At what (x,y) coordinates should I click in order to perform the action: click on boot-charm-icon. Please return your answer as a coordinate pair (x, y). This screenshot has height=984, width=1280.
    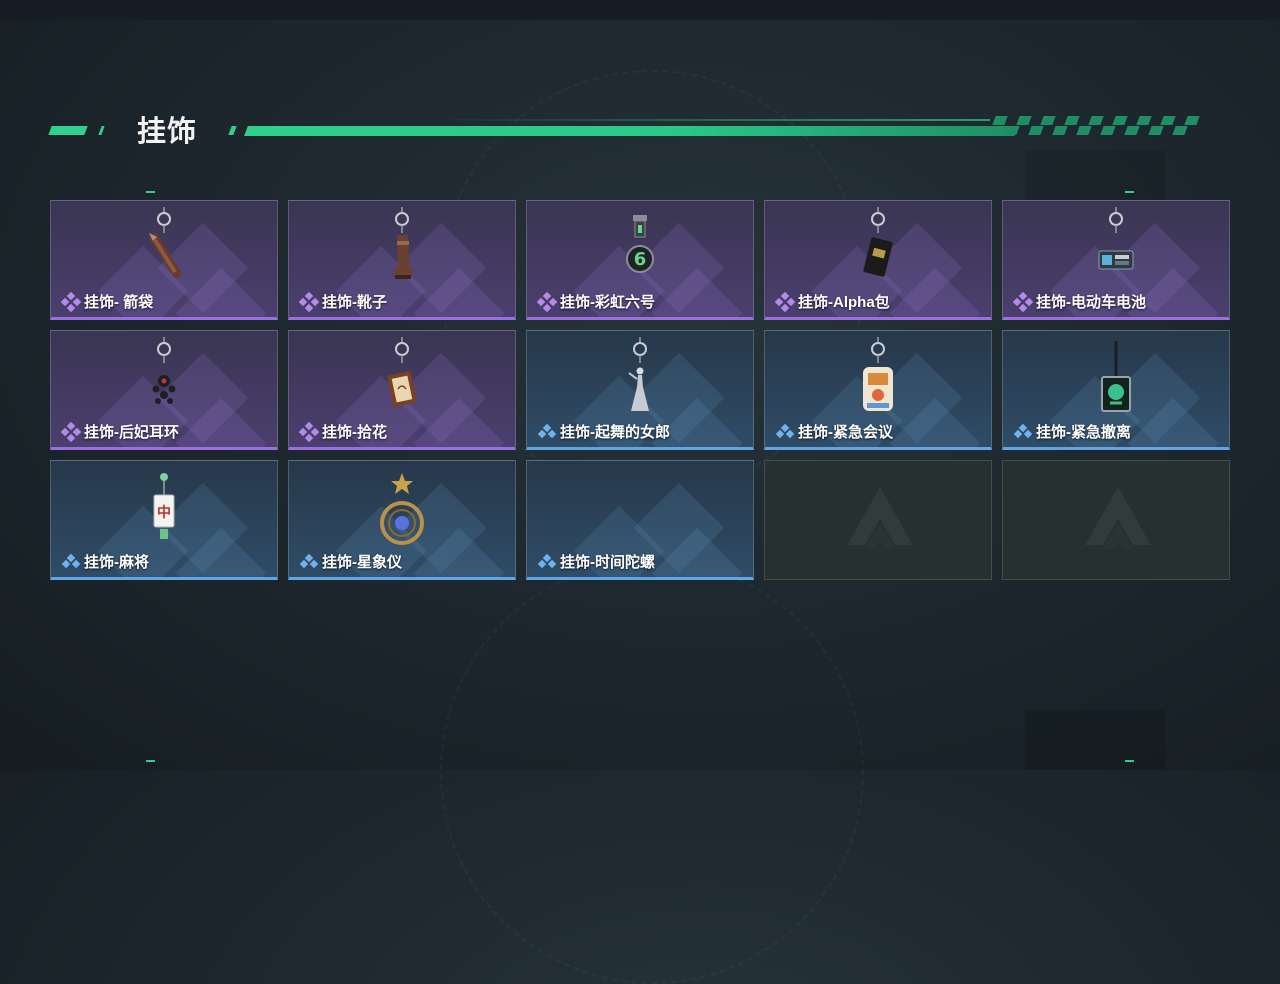
    Looking at the image, I should click on (403, 243).